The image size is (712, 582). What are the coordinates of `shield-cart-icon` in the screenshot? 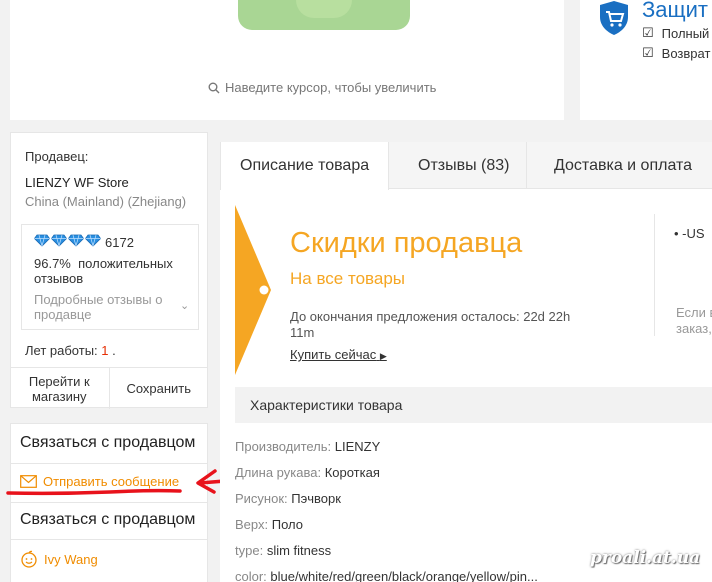 It's located at (614, 18).